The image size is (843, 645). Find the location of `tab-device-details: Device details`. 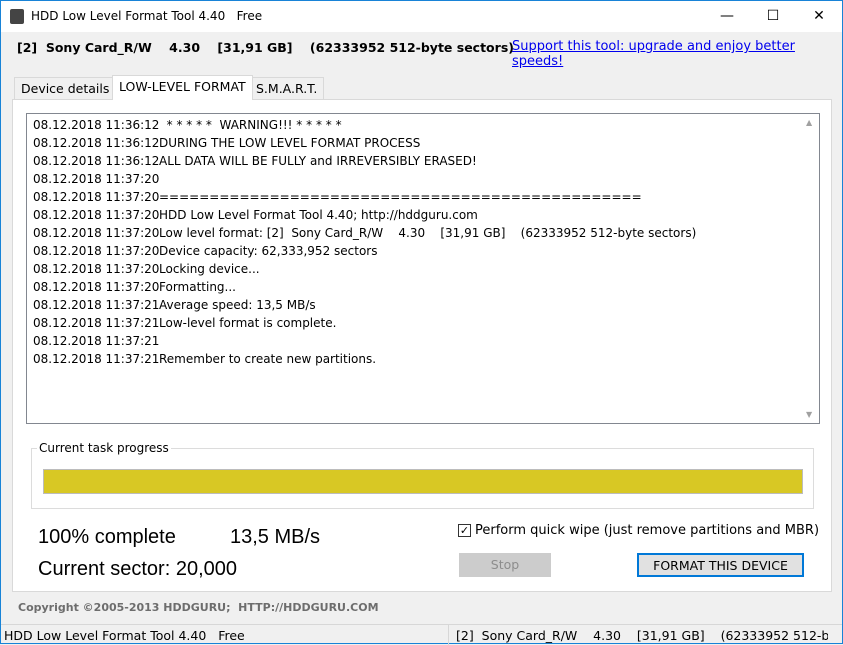

tab-device-details: Device details is located at coordinates (65, 88).